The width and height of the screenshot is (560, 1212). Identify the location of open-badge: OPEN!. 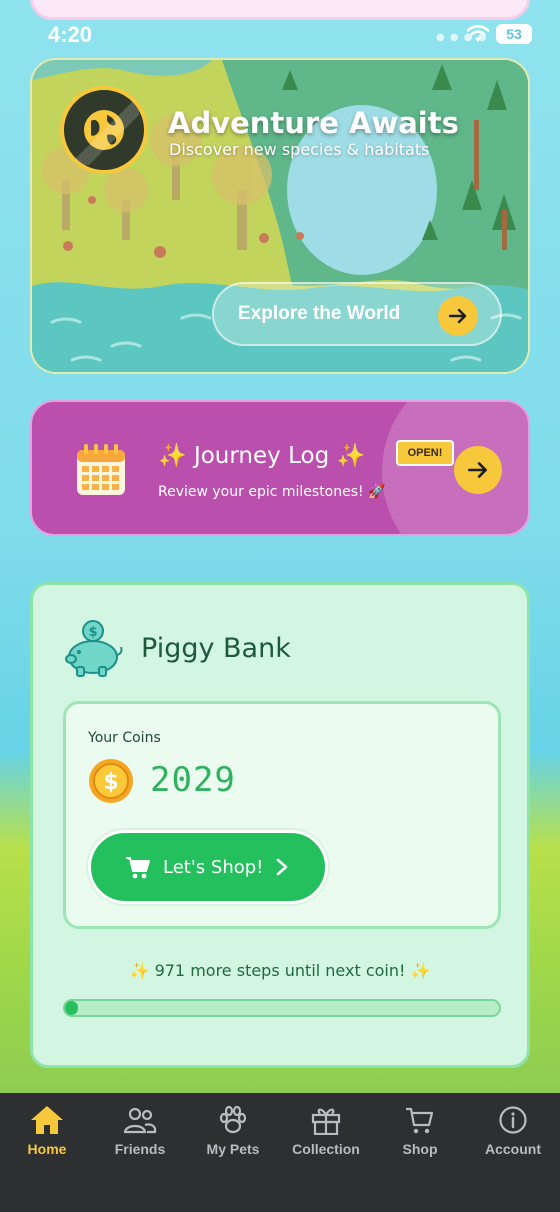
(425, 453).